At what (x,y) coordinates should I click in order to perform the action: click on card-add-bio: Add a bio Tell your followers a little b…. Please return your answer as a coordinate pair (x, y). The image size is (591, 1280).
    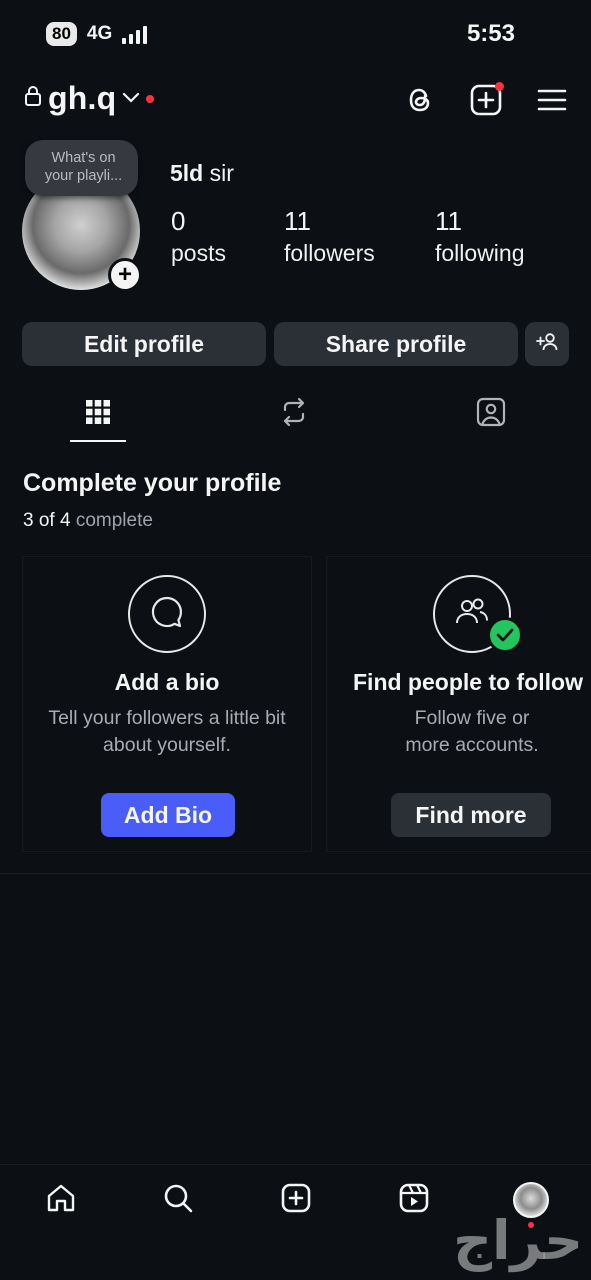
    Looking at the image, I should click on (167, 704).